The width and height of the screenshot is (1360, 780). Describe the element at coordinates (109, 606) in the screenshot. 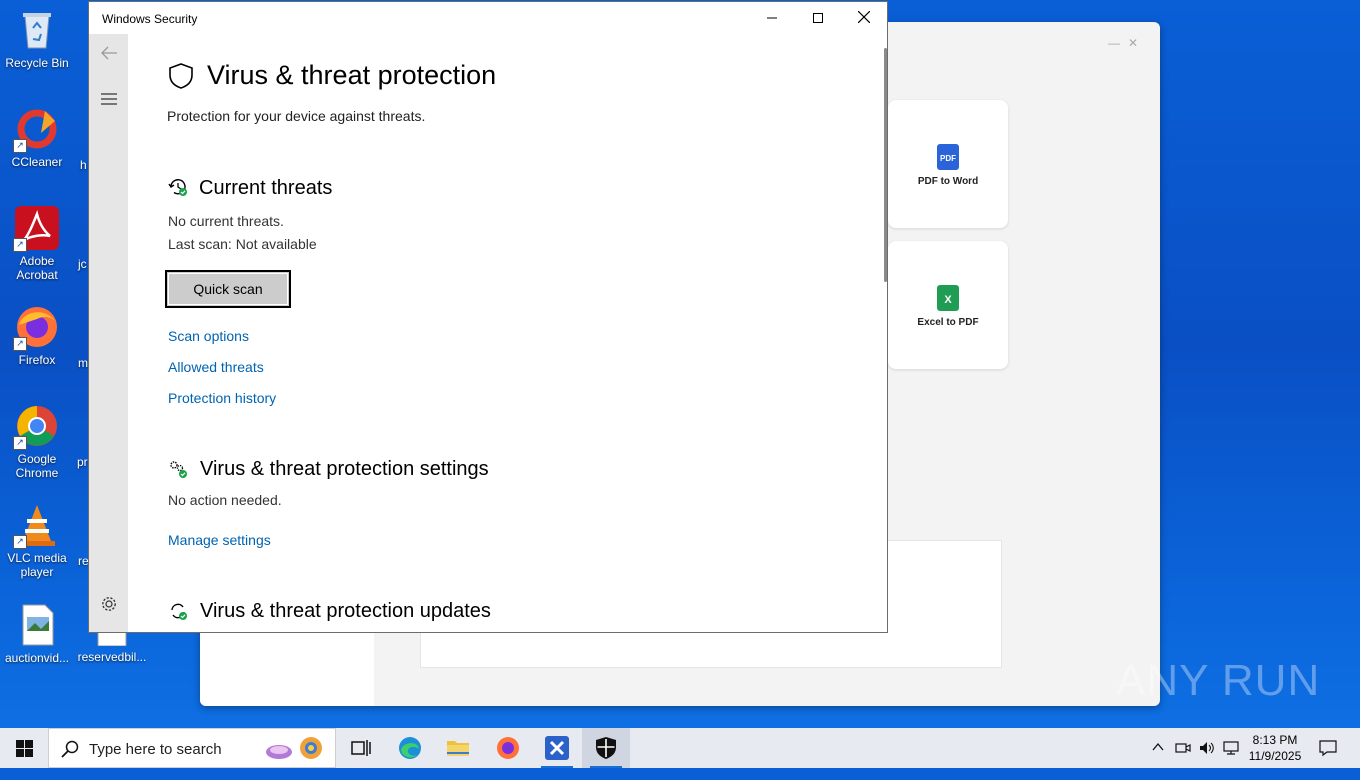

I see `settings-gear-icon` at that location.